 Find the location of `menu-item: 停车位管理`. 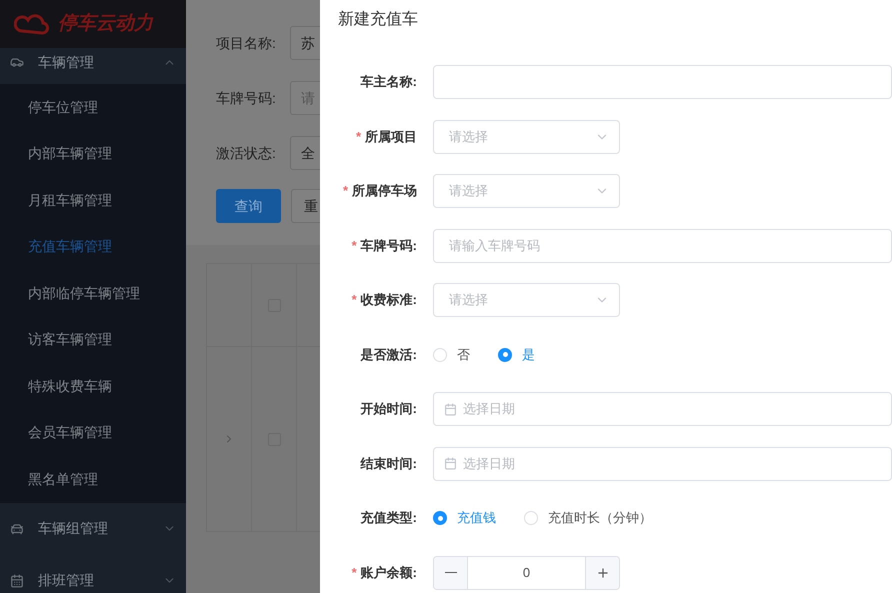

menu-item: 停车位管理 is located at coordinates (93, 107).